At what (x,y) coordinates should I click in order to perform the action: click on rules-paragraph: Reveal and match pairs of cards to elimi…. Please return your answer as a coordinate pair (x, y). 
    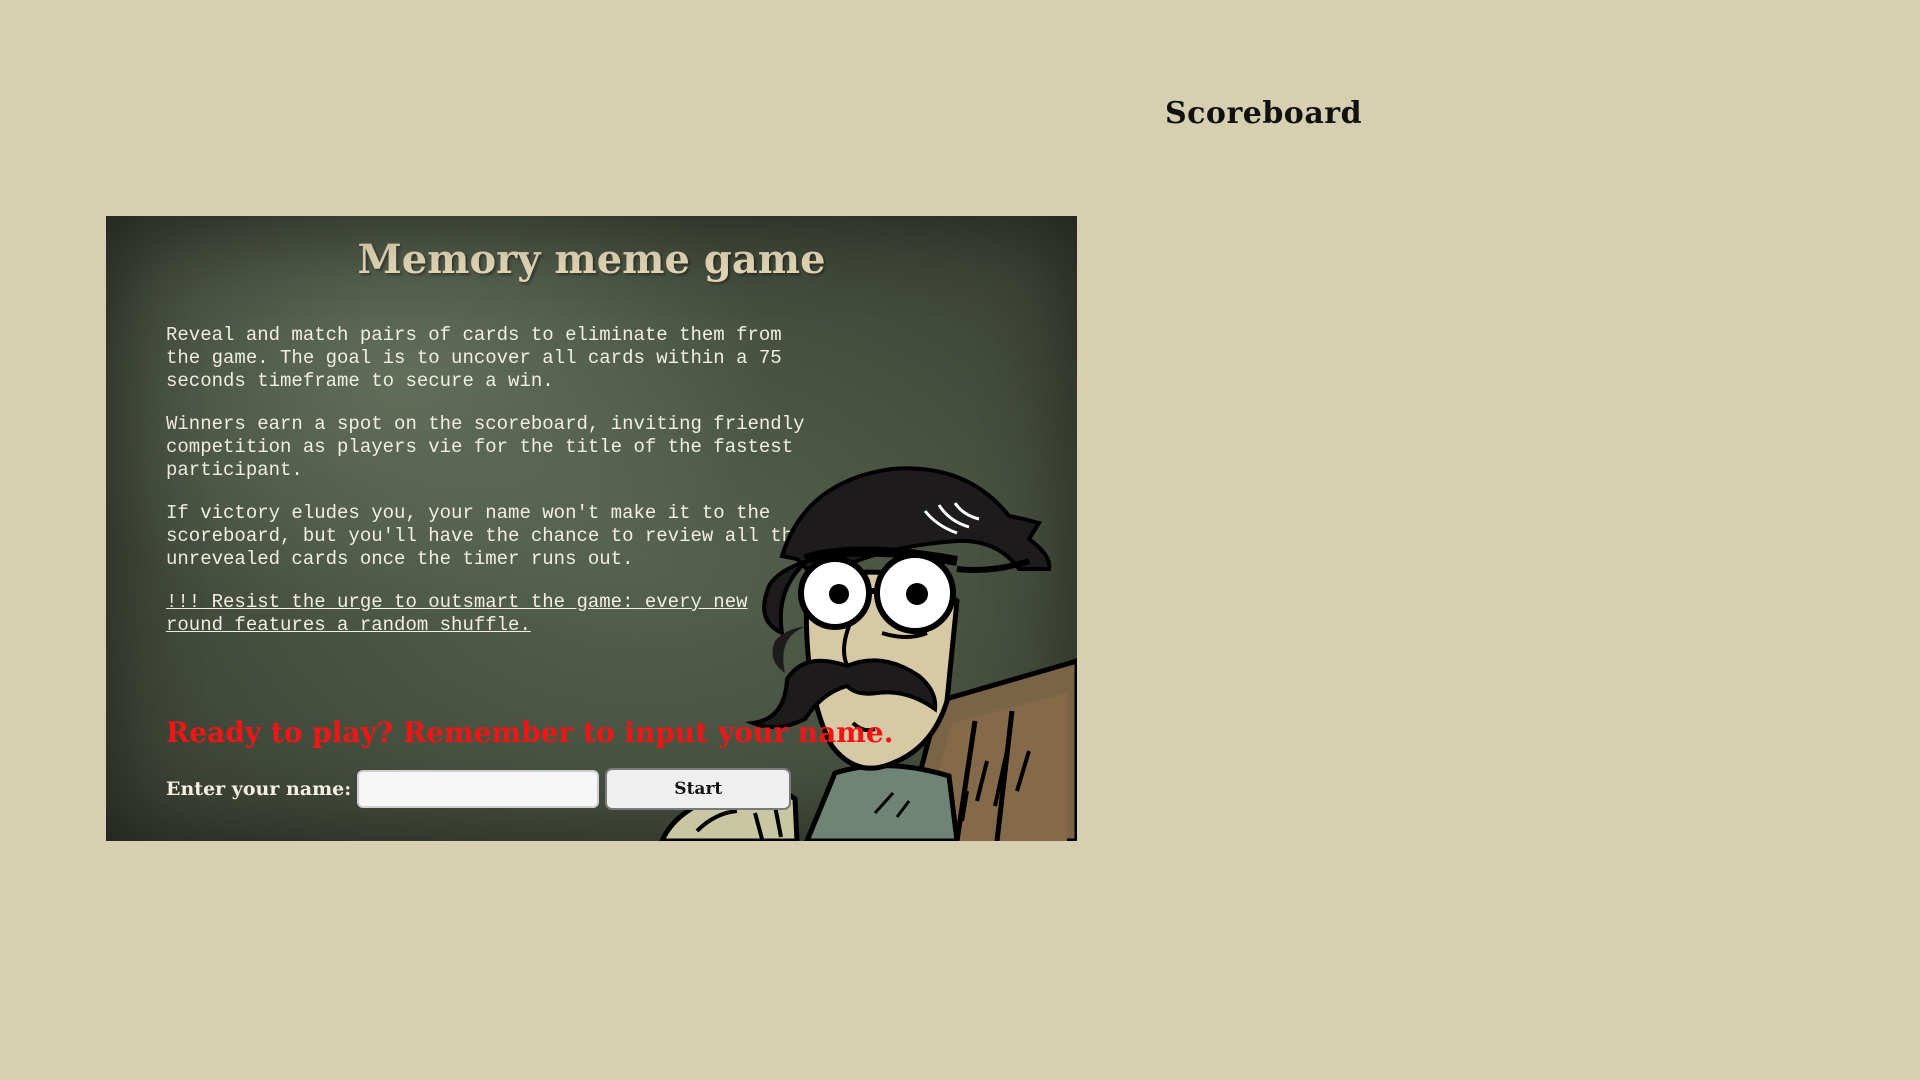
    Looking at the image, I should click on (474, 358).